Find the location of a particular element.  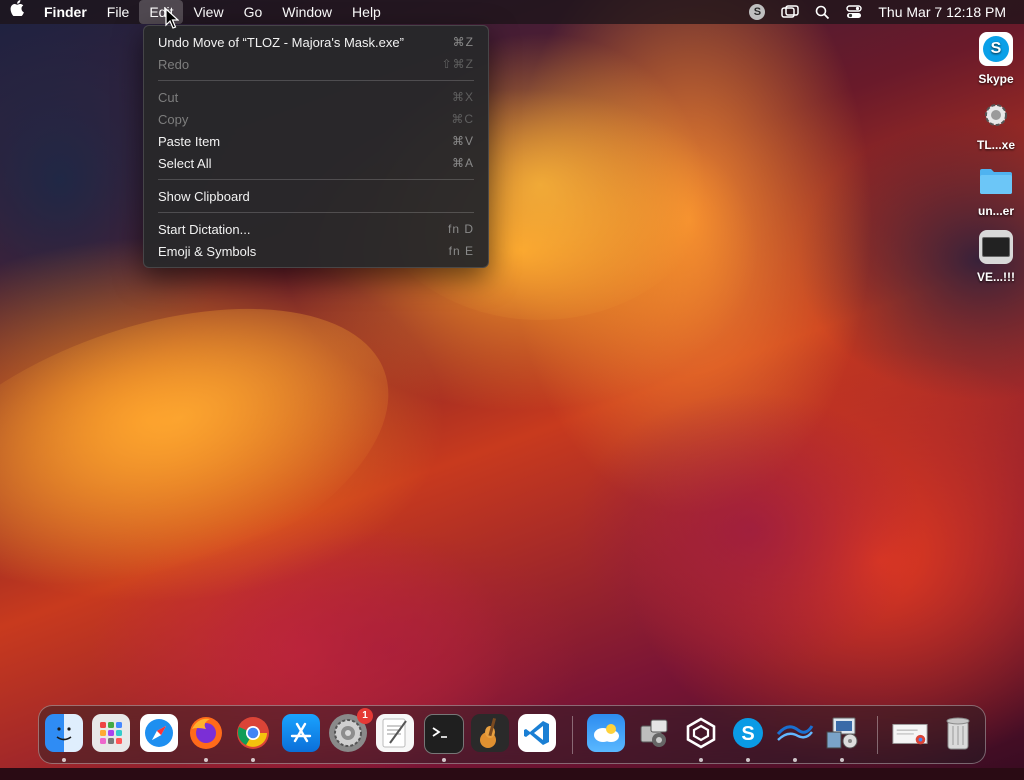

desktop-icon-skype: S Skype is located at coordinates (995, 59).